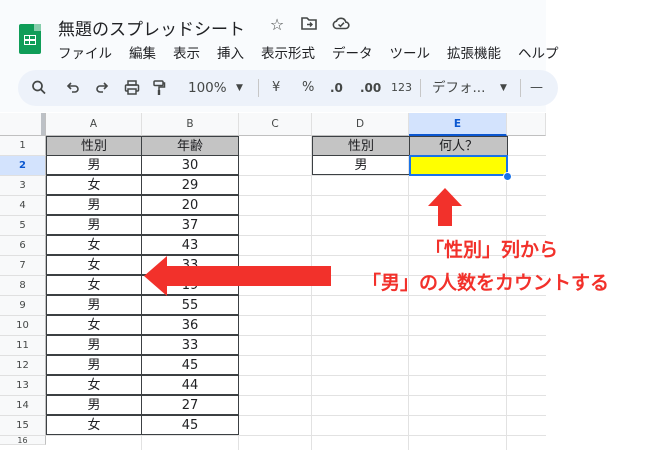  What do you see at coordinates (275, 124) in the screenshot?
I see `column-header-c: C` at bounding box center [275, 124].